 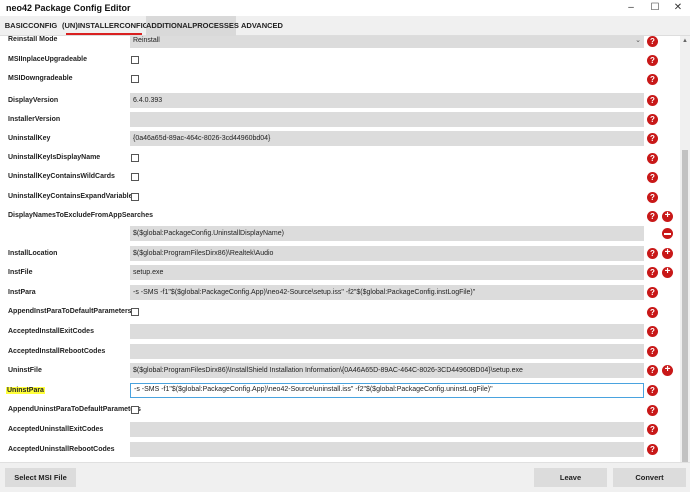 I want to click on inst-file-input: setup.exe, so click(x=387, y=272).